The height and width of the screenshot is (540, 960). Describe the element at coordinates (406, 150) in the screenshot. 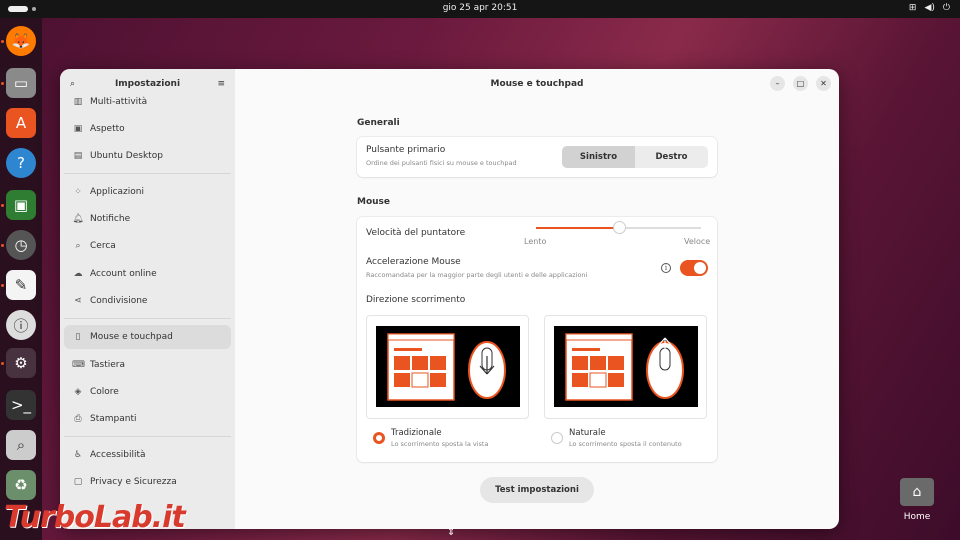

I see `primary-button-label: Pulsante primario` at that location.